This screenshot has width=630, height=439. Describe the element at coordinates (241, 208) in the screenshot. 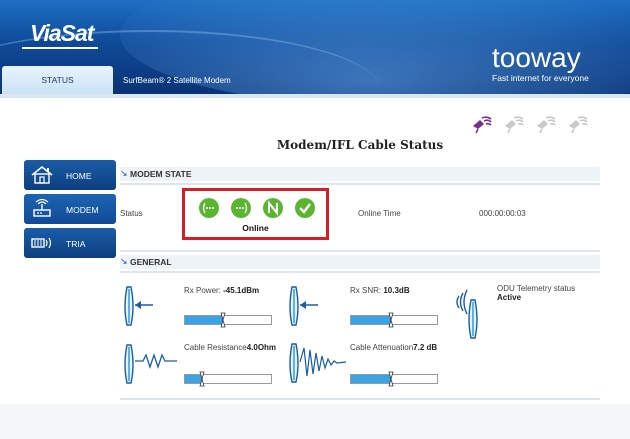

I see `uplink-status-icon` at that location.